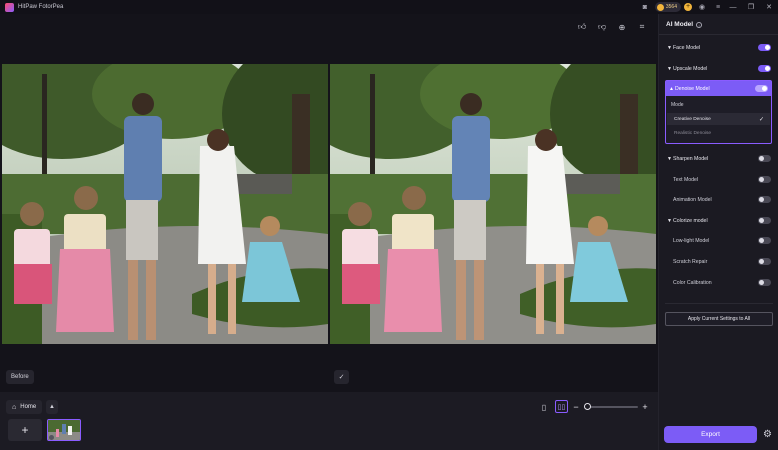 The image size is (778, 450). I want to click on zoom-slider-handle, so click(587, 406).